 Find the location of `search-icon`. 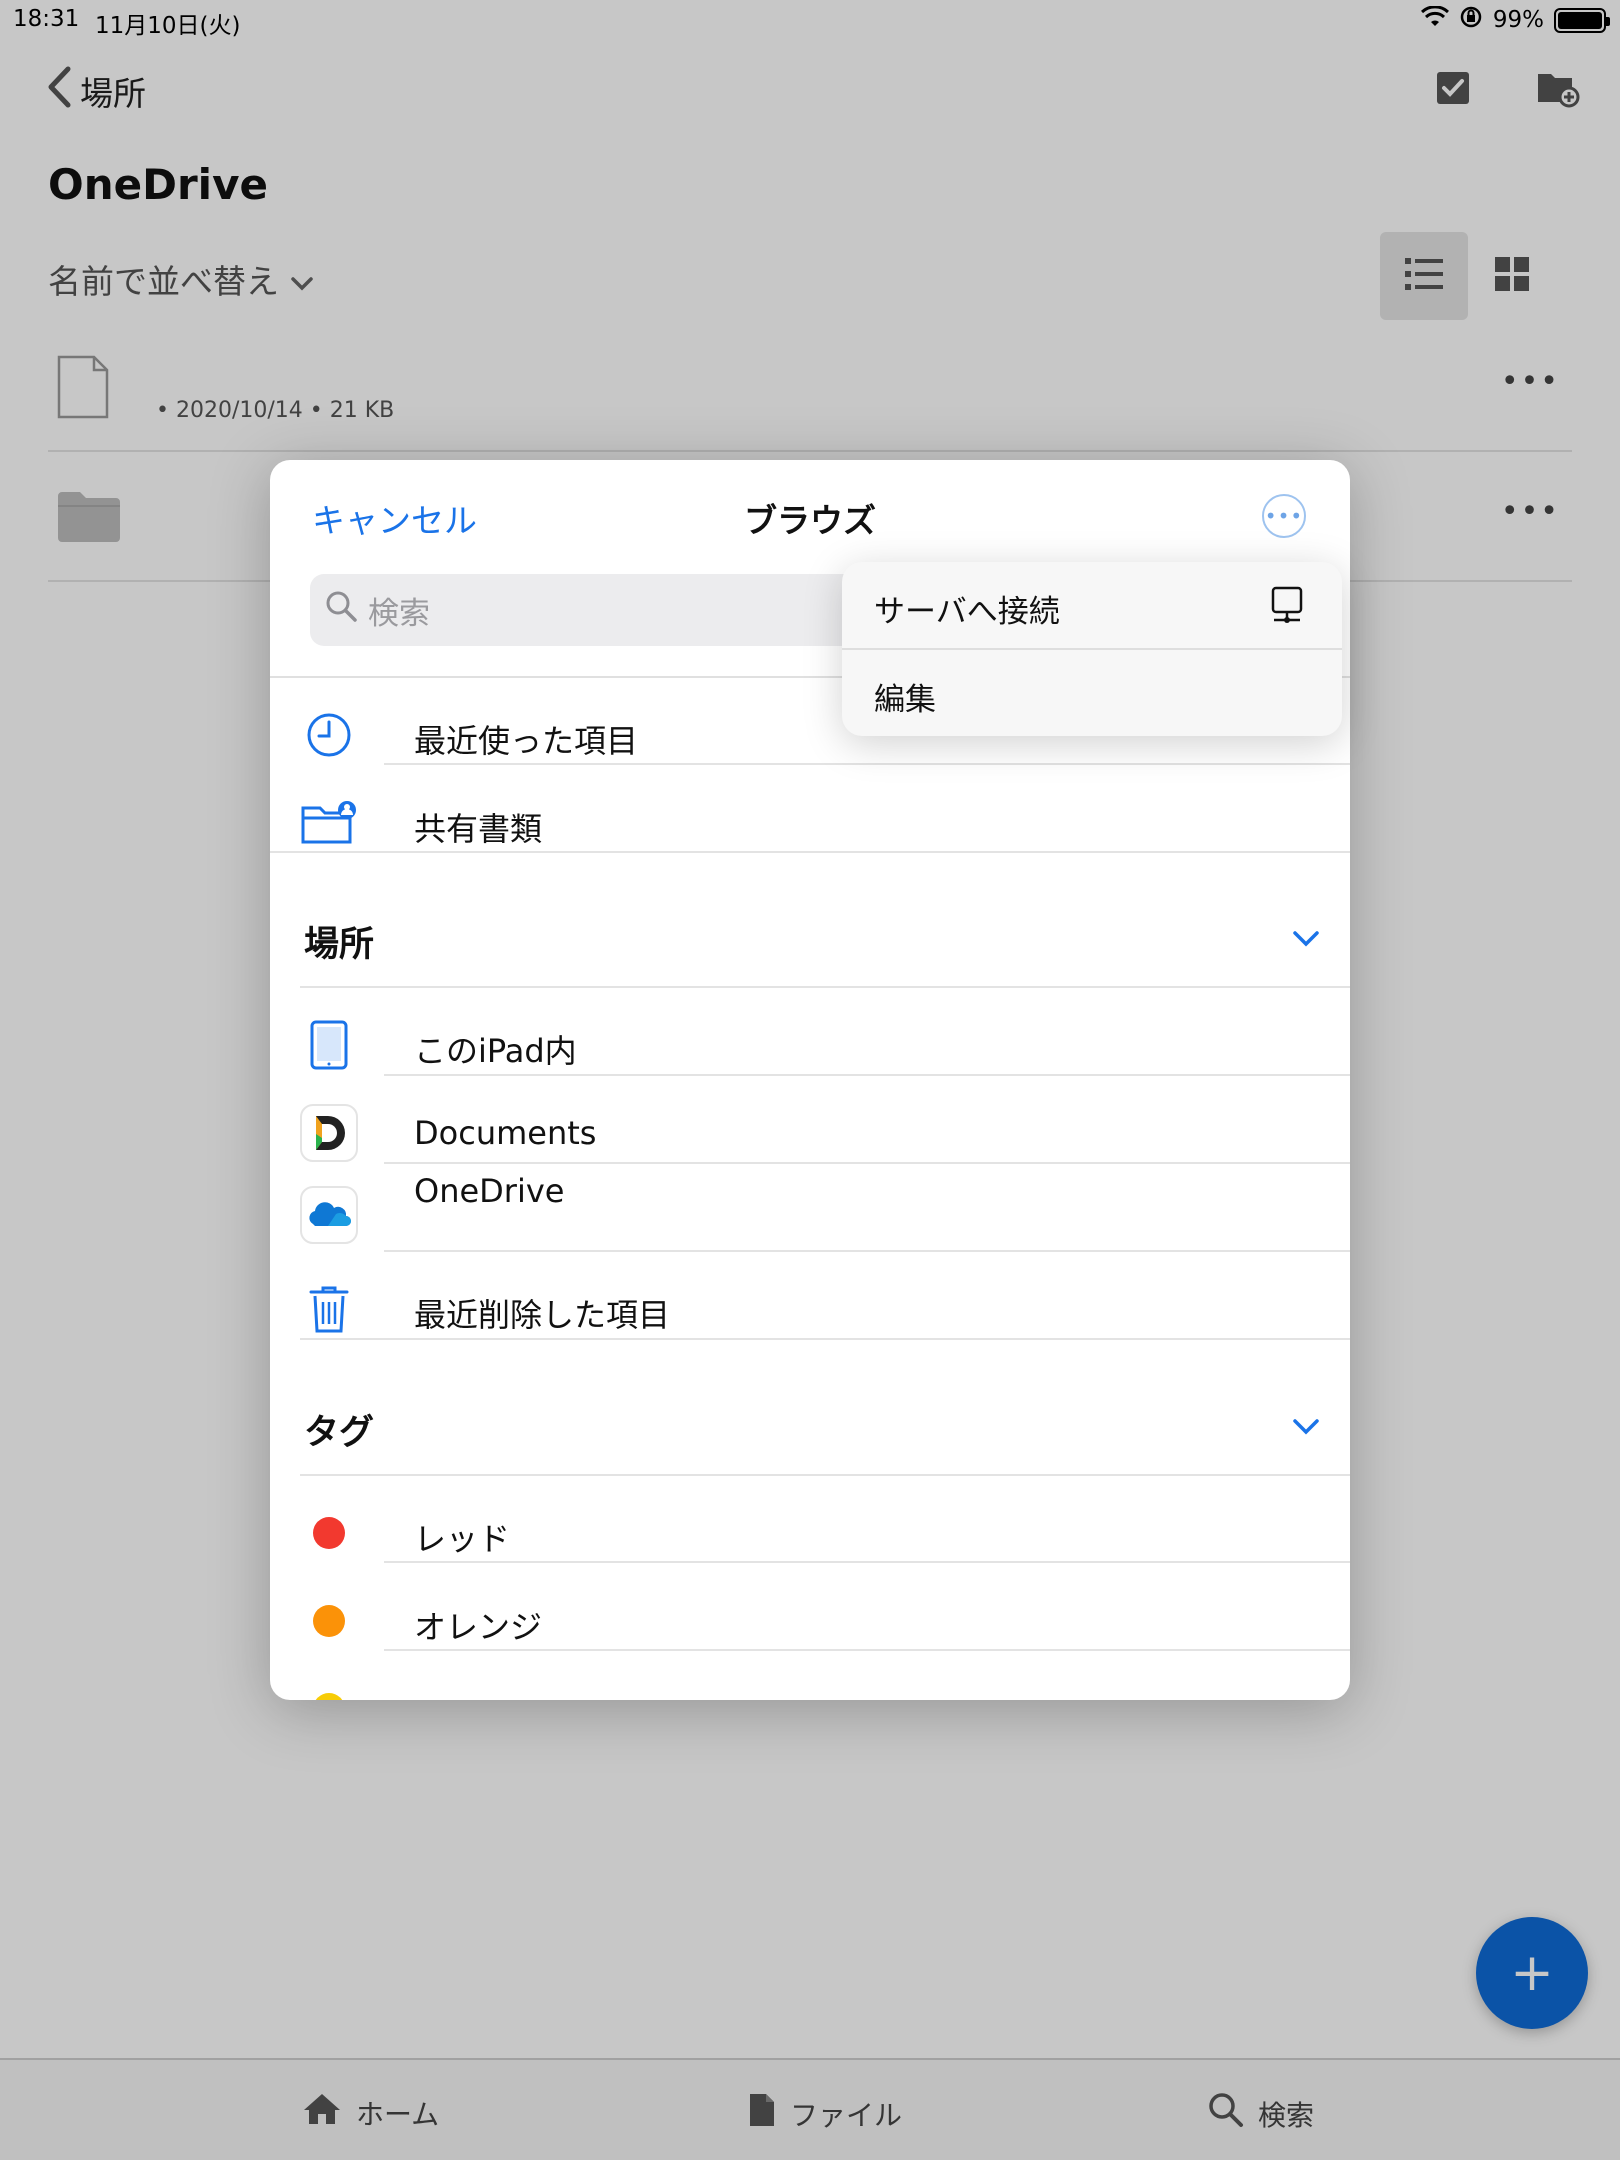

search-icon is located at coordinates (341, 610).